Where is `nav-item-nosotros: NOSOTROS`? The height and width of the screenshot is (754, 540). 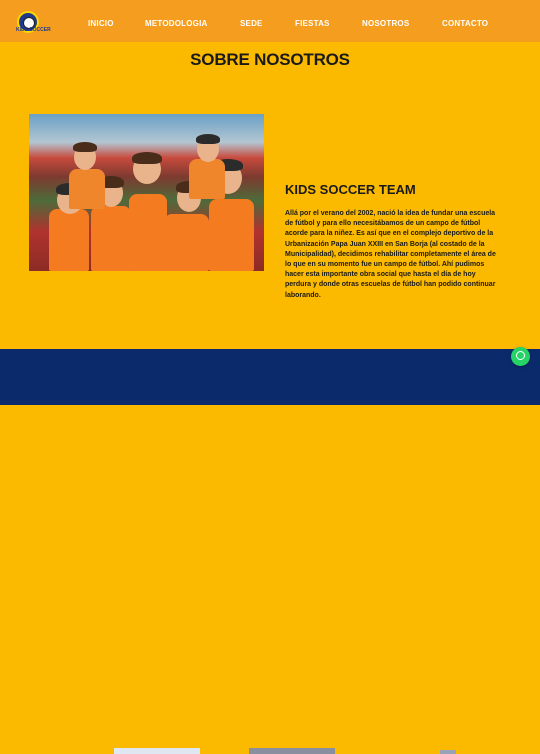 nav-item-nosotros: NOSOTROS is located at coordinates (385, 23).